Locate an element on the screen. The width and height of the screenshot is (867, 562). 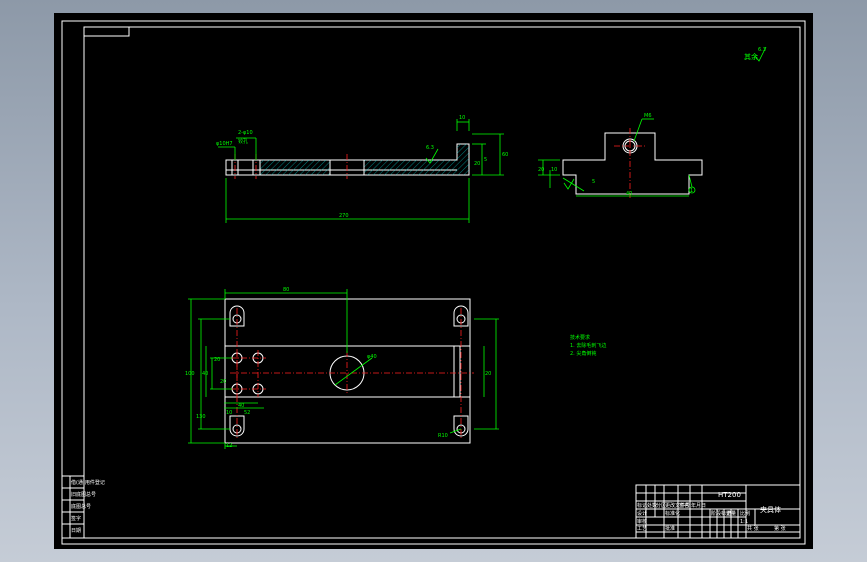
svg-text: 铰孔 is located at coordinates (243, 141).